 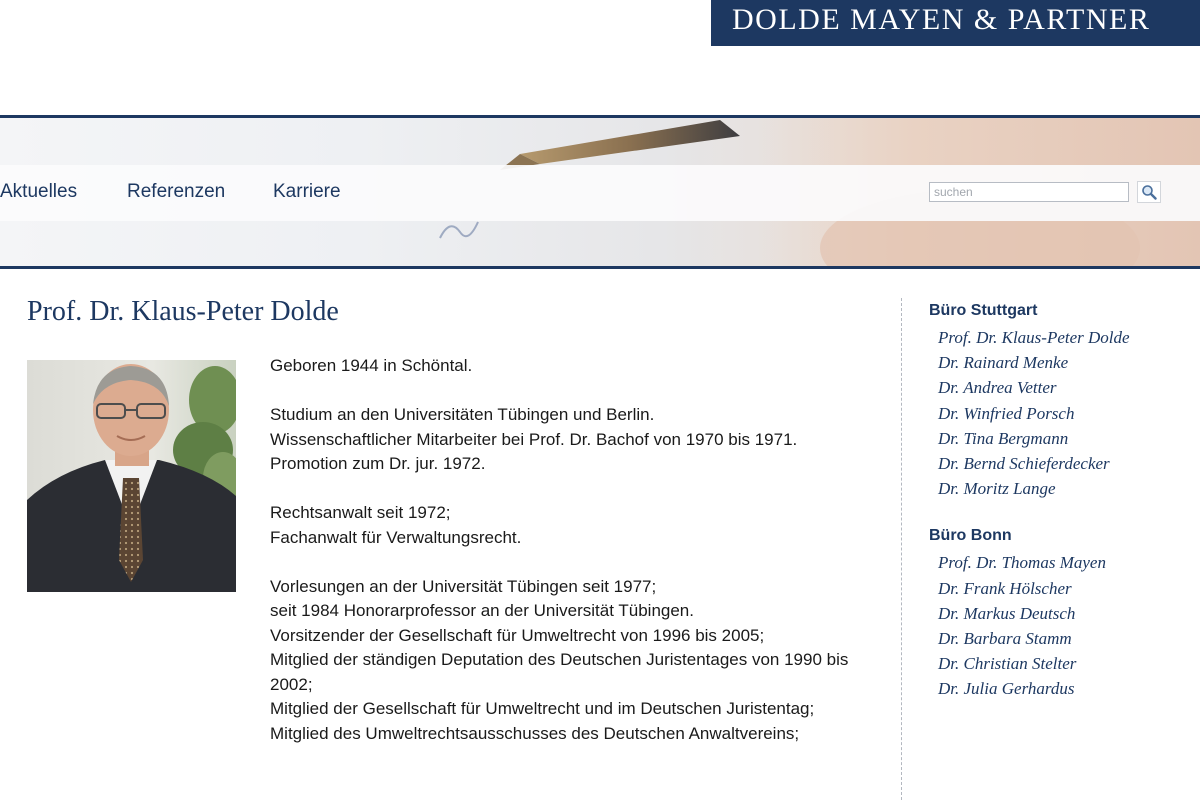 What do you see at coordinates (1064, 463) in the screenshot?
I see `sidebar-person-link: Dr. Bernd Schieferdecker` at bounding box center [1064, 463].